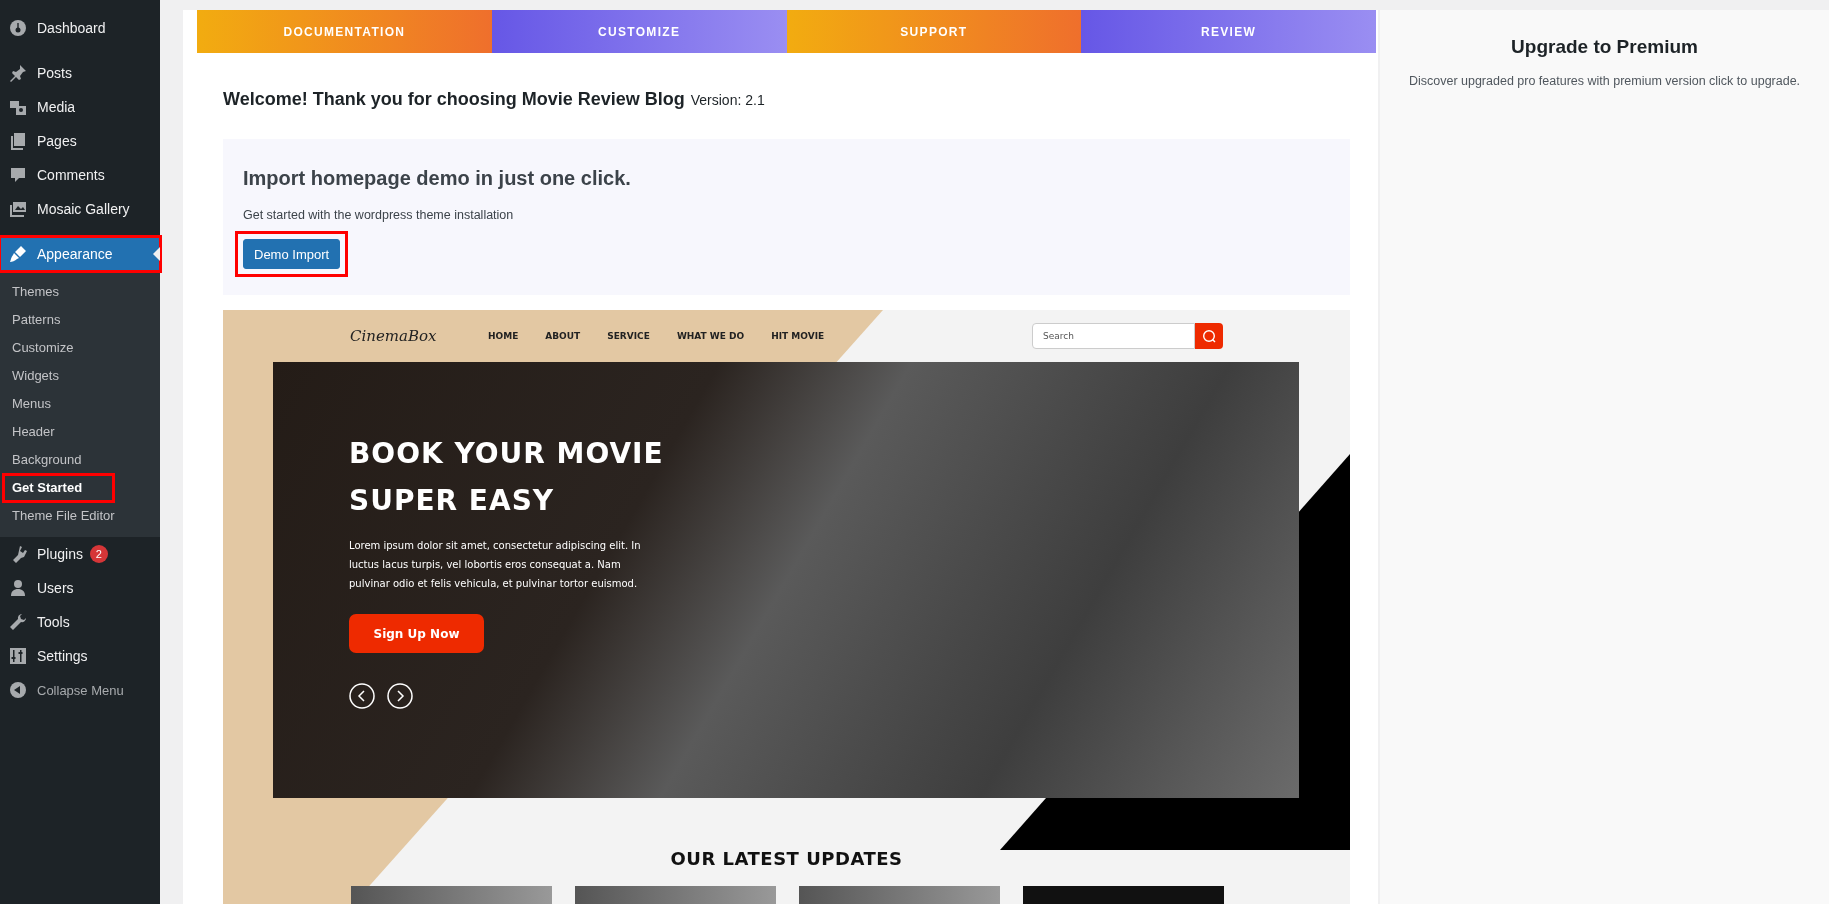 Image resolution: width=1829 pixels, height=904 pixels. What do you see at coordinates (80, 622) in the screenshot?
I see `sidebar-item: Tools` at bounding box center [80, 622].